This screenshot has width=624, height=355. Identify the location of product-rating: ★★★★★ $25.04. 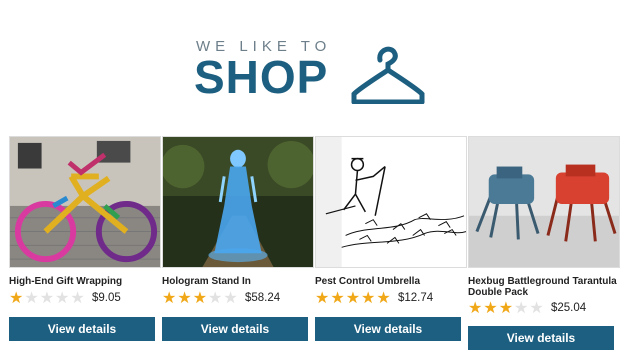
(544, 308).